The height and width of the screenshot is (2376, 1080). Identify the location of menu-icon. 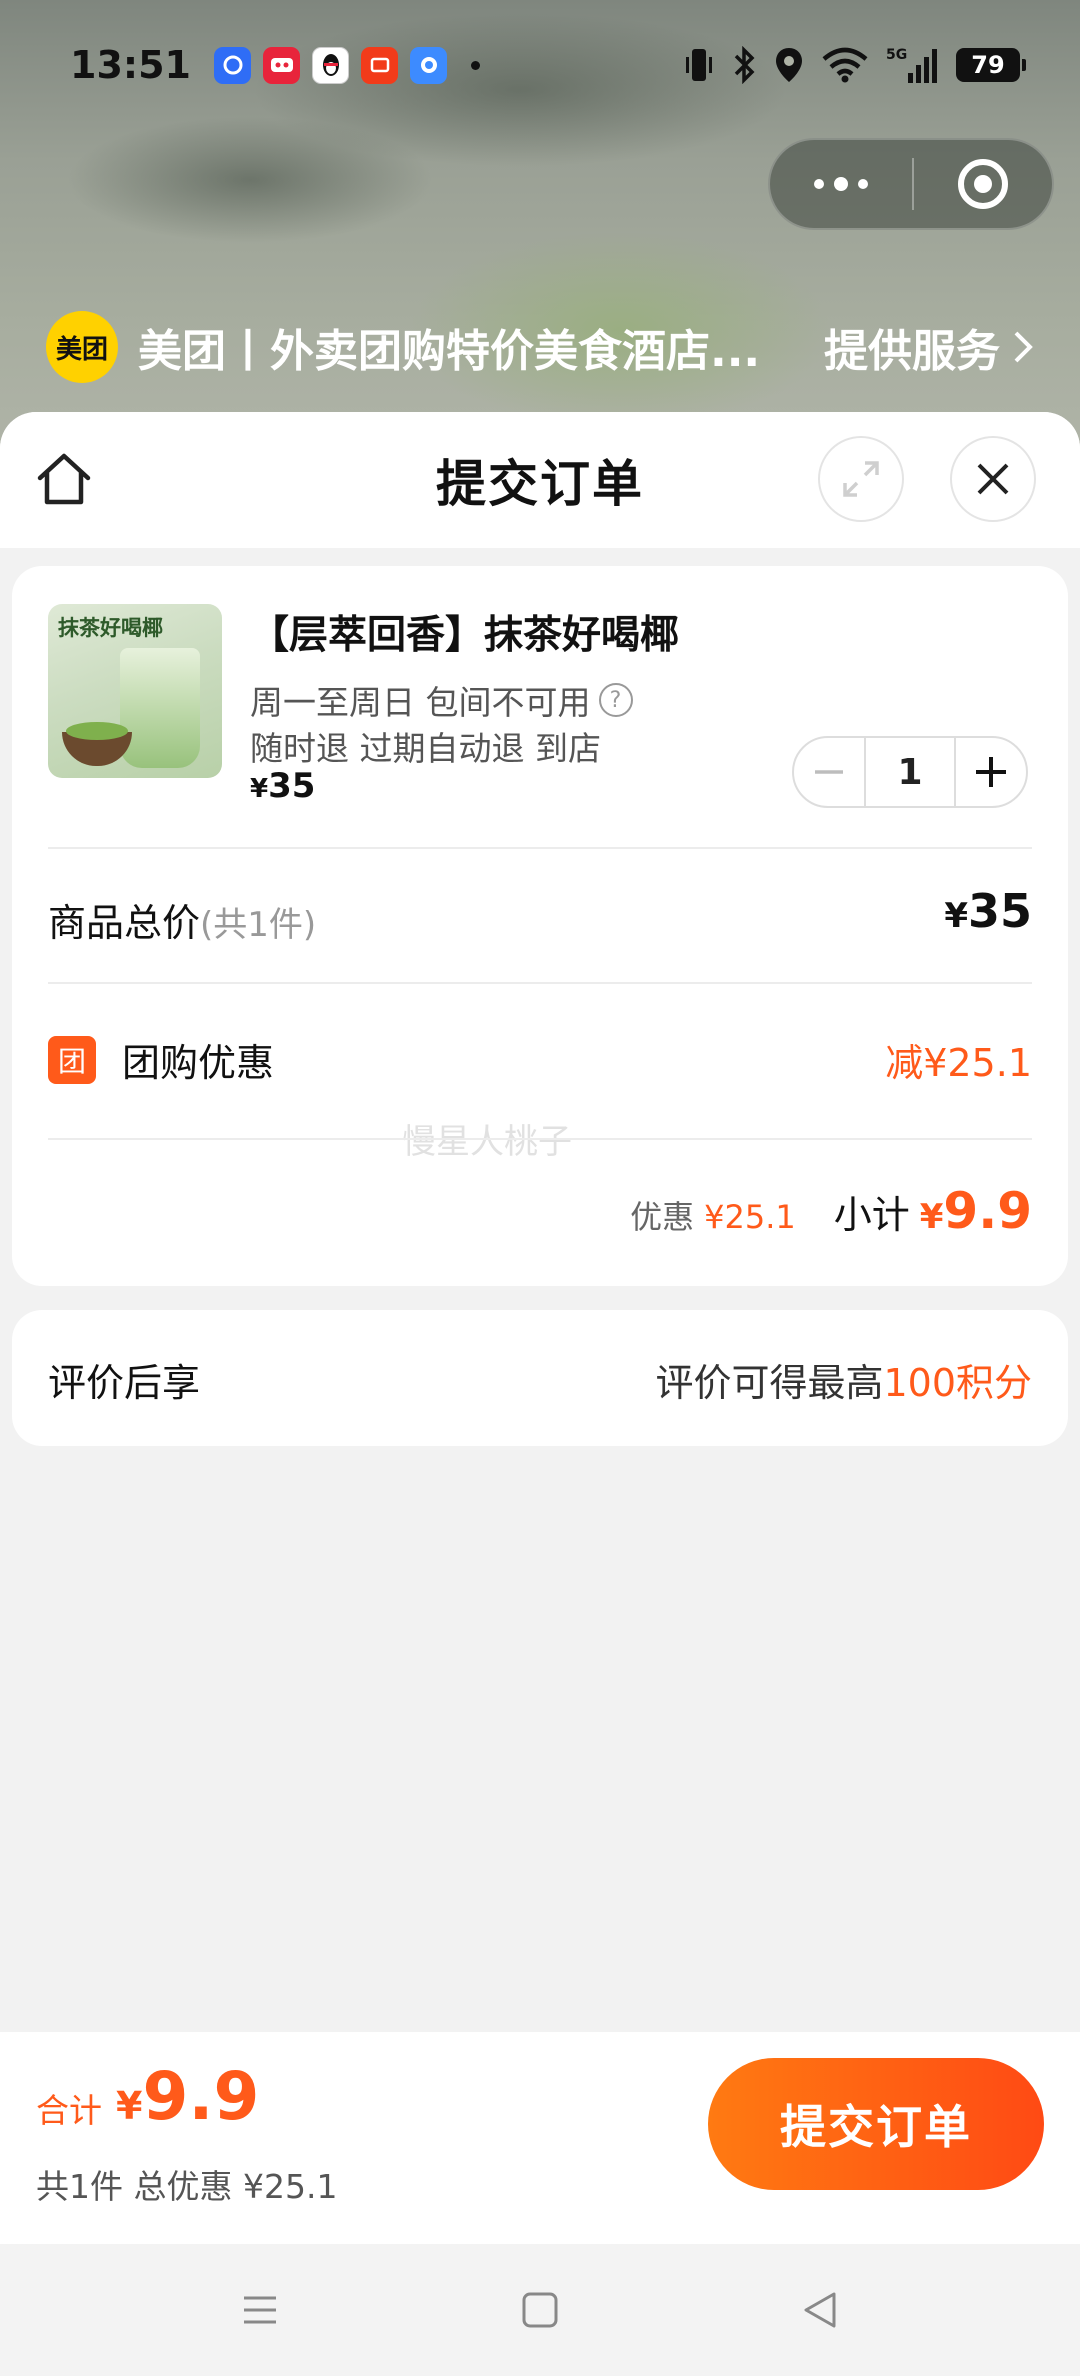
(260, 2310).